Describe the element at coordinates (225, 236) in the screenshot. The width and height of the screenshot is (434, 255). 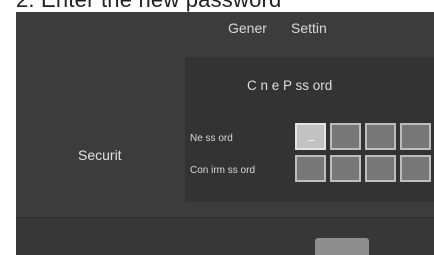
I see `footer-bar` at that location.